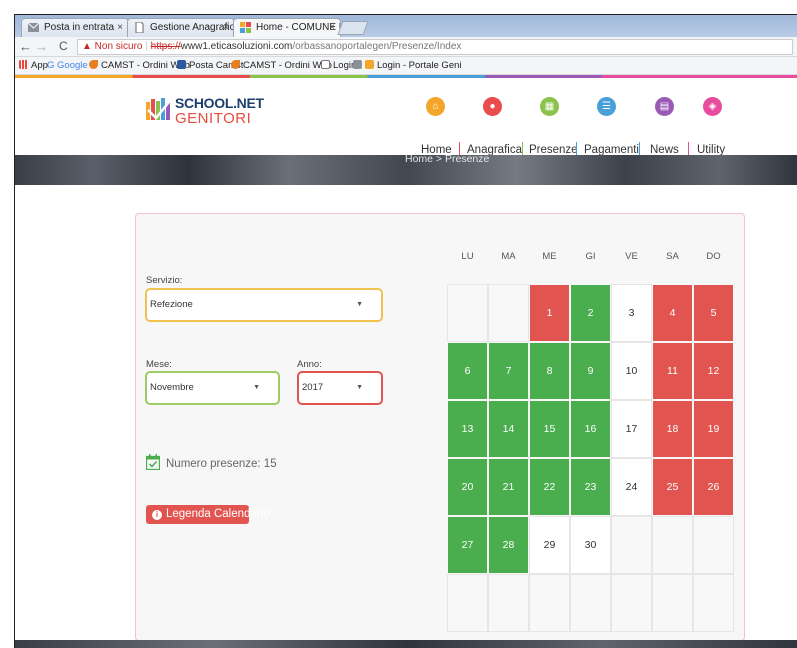 The image size is (797, 648). What do you see at coordinates (549, 545) in the screenshot?
I see `calendar-day-29: 29` at bounding box center [549, 545].